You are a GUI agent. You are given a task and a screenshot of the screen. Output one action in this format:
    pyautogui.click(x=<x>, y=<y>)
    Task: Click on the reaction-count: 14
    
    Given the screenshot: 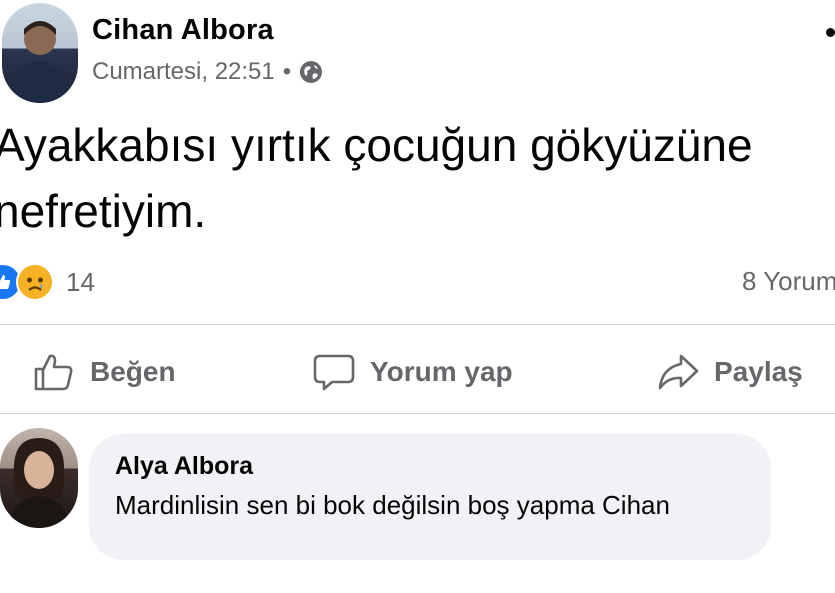 What is the action you would take?
    pyautogui.click(x=80, y=281)
    